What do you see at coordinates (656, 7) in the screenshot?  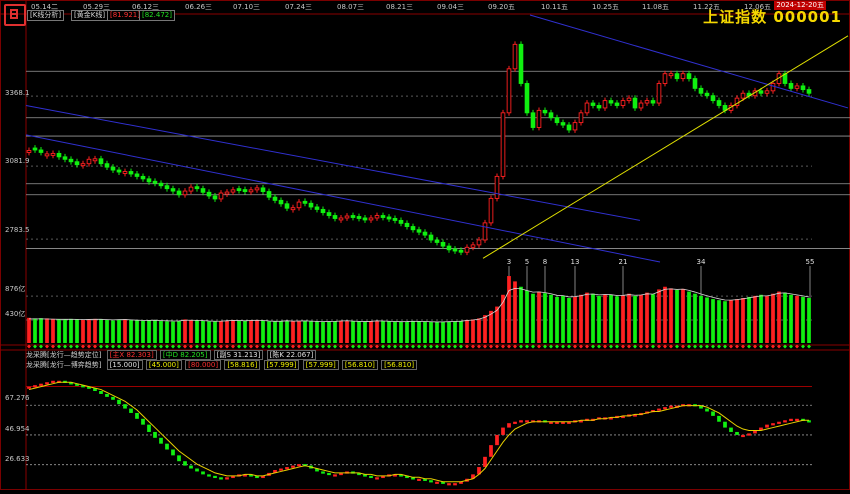 I see `date-label: 11.08五` at bounding box center [656, 7].